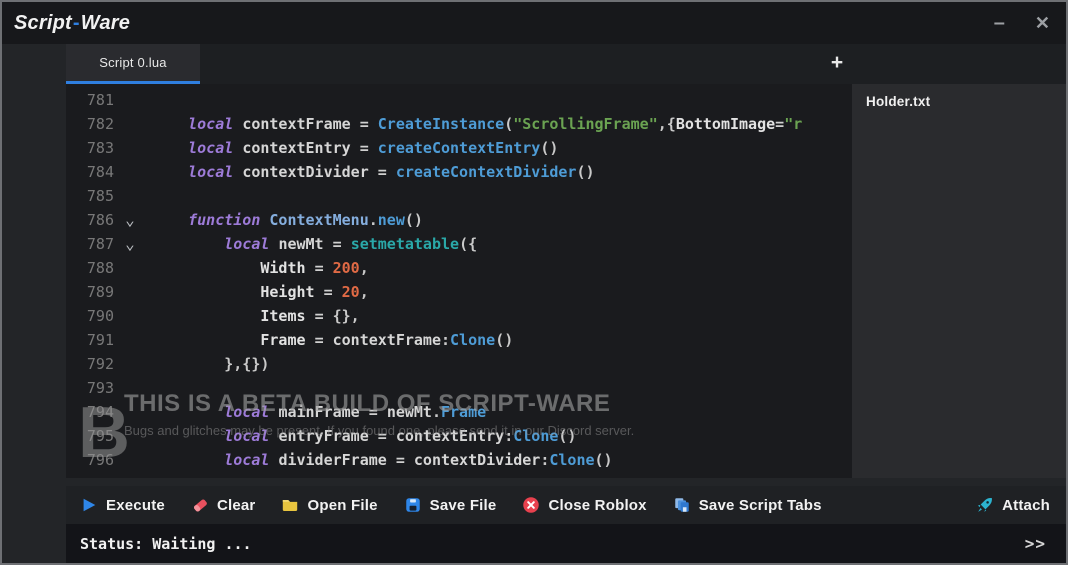 The height and width of the screenshot is (565, 1068). What do you see at coordinates (100, 244) in the screenshot?
I see `line-number: 787` at bounding box center [100, 244].